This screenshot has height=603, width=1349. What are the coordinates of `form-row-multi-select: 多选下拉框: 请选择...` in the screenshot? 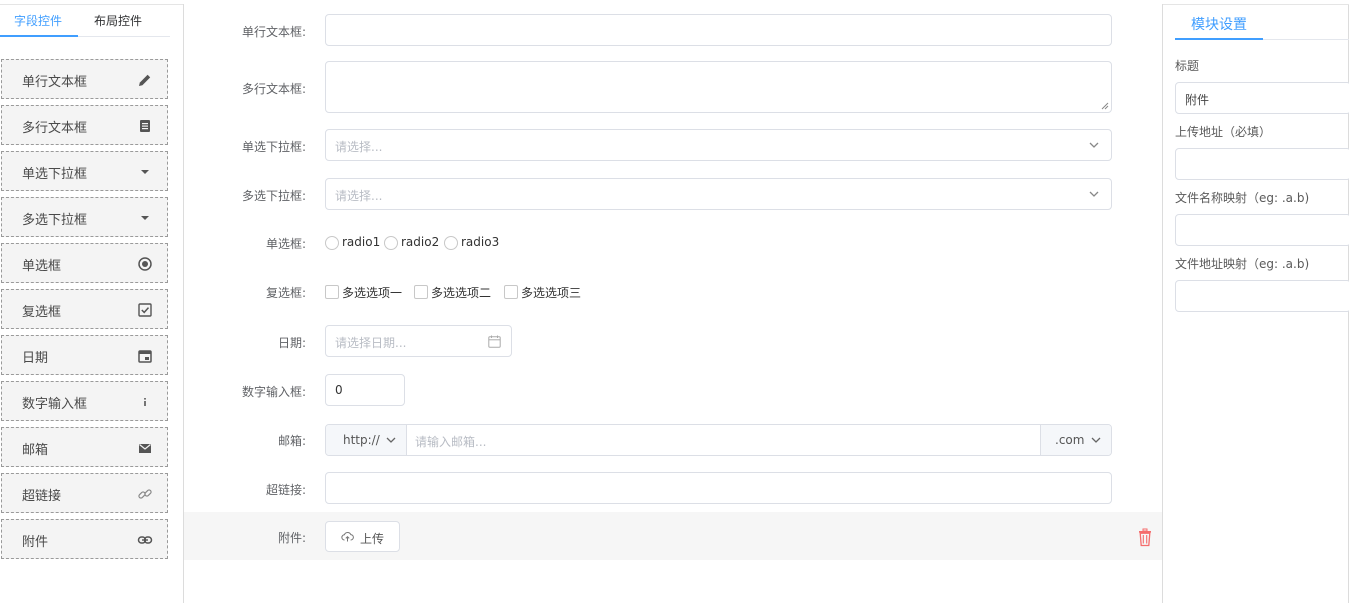 It's located at (673, 194).